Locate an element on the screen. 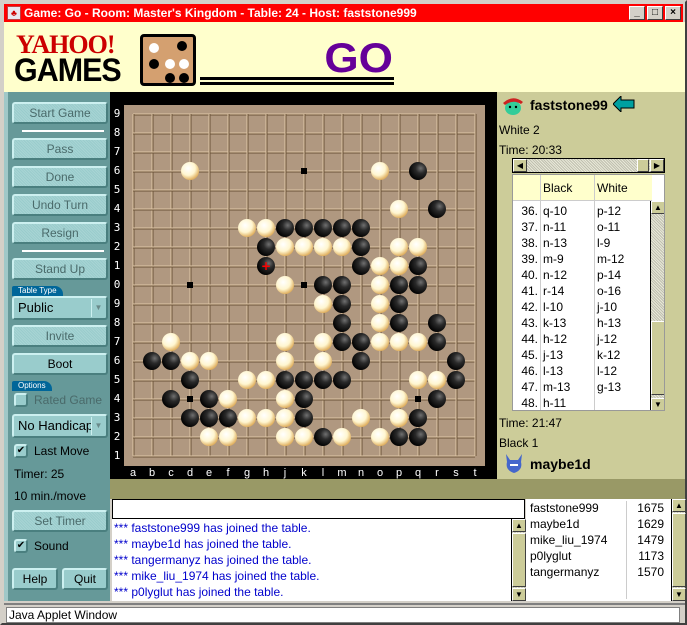 The image size is (687, 625). done-button: Done is located at coordinates (60, 177).